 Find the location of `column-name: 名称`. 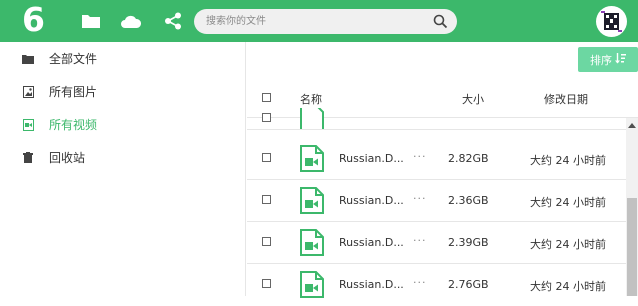

column-name: 名称 is located at coordinates (311, 99).